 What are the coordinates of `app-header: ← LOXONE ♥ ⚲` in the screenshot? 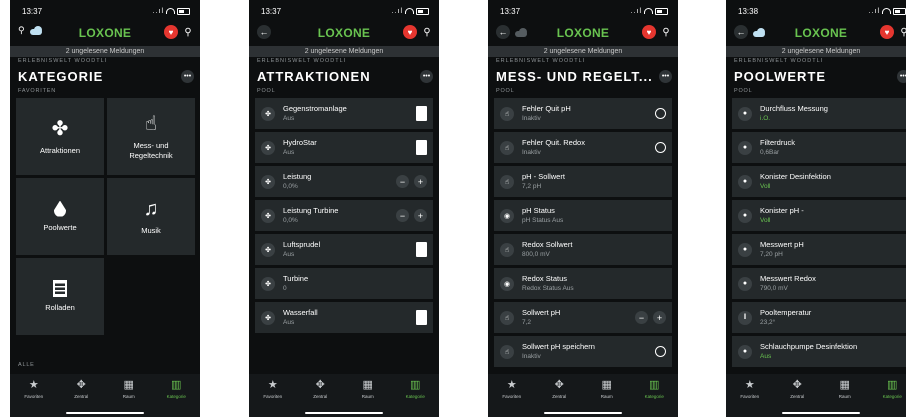 It's located at (344, 33).